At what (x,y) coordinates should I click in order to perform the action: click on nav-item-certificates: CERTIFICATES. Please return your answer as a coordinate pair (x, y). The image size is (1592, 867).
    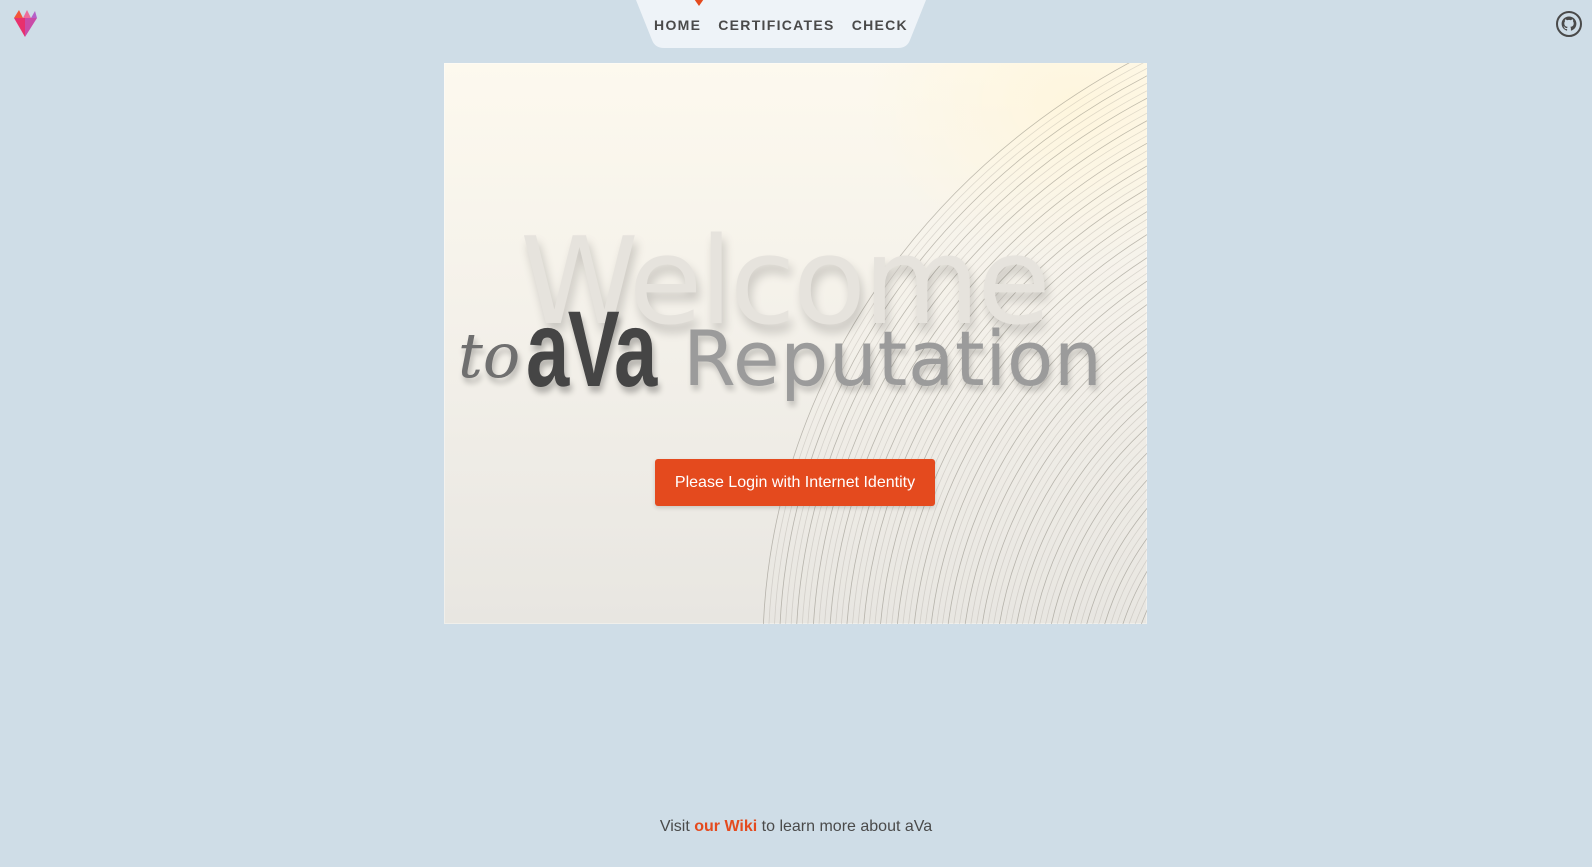
    Looking at the image, I should click on (776, 25).